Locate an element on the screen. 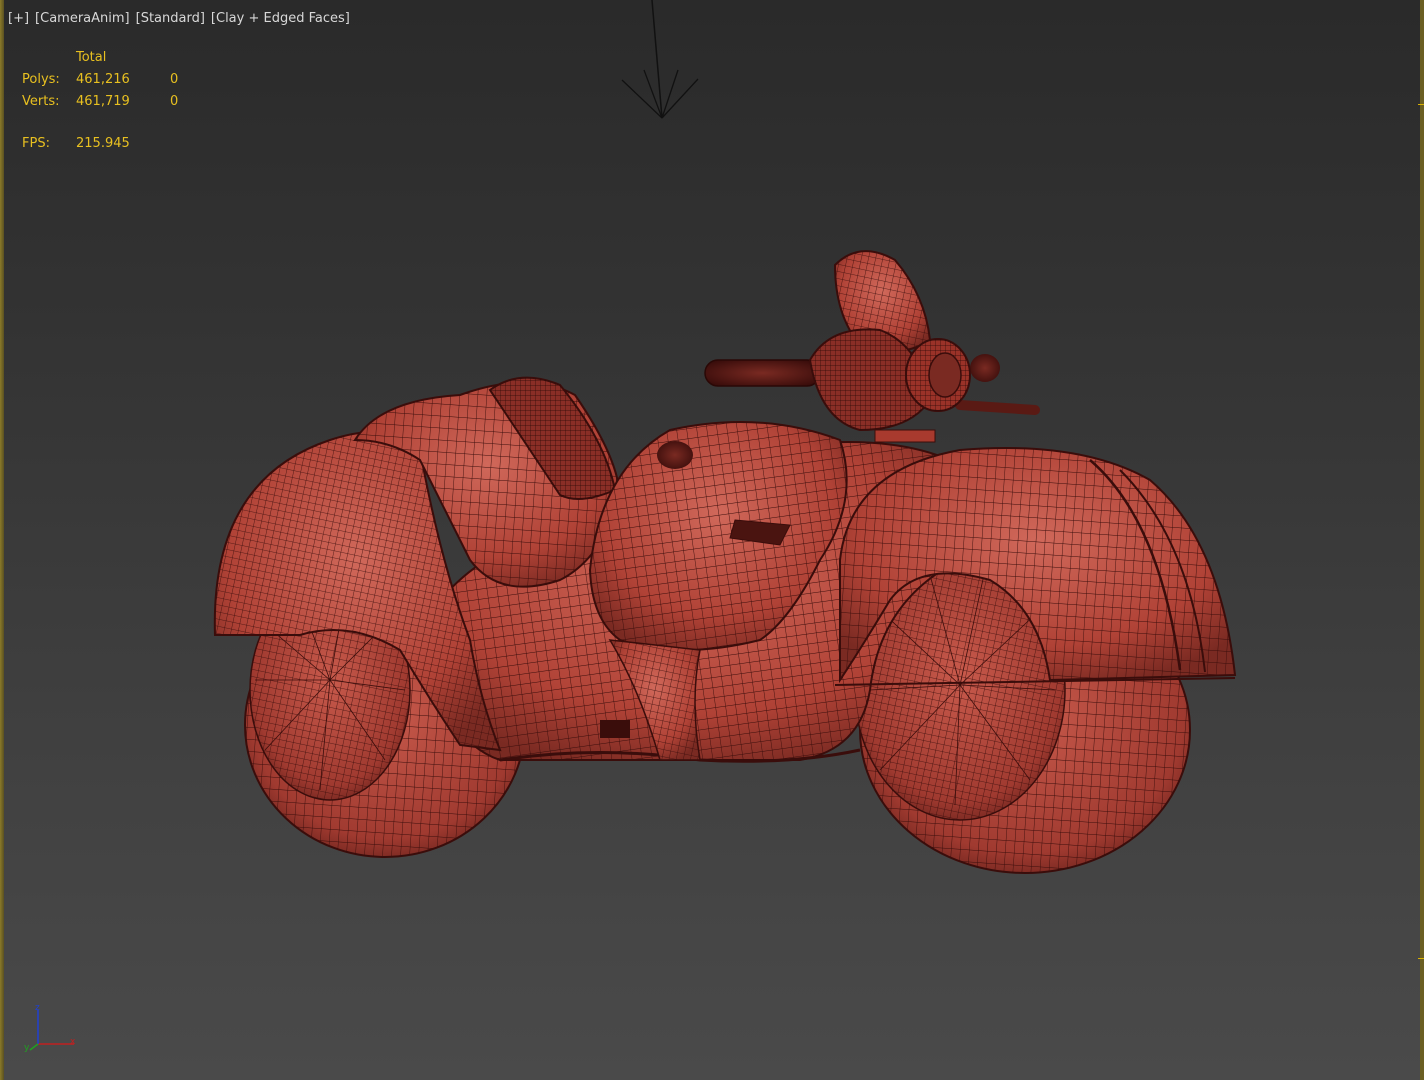 This screenshot has height=1080, width=1424. axis-gizmo-icon: x z y is located at coordinates (50, 1027).